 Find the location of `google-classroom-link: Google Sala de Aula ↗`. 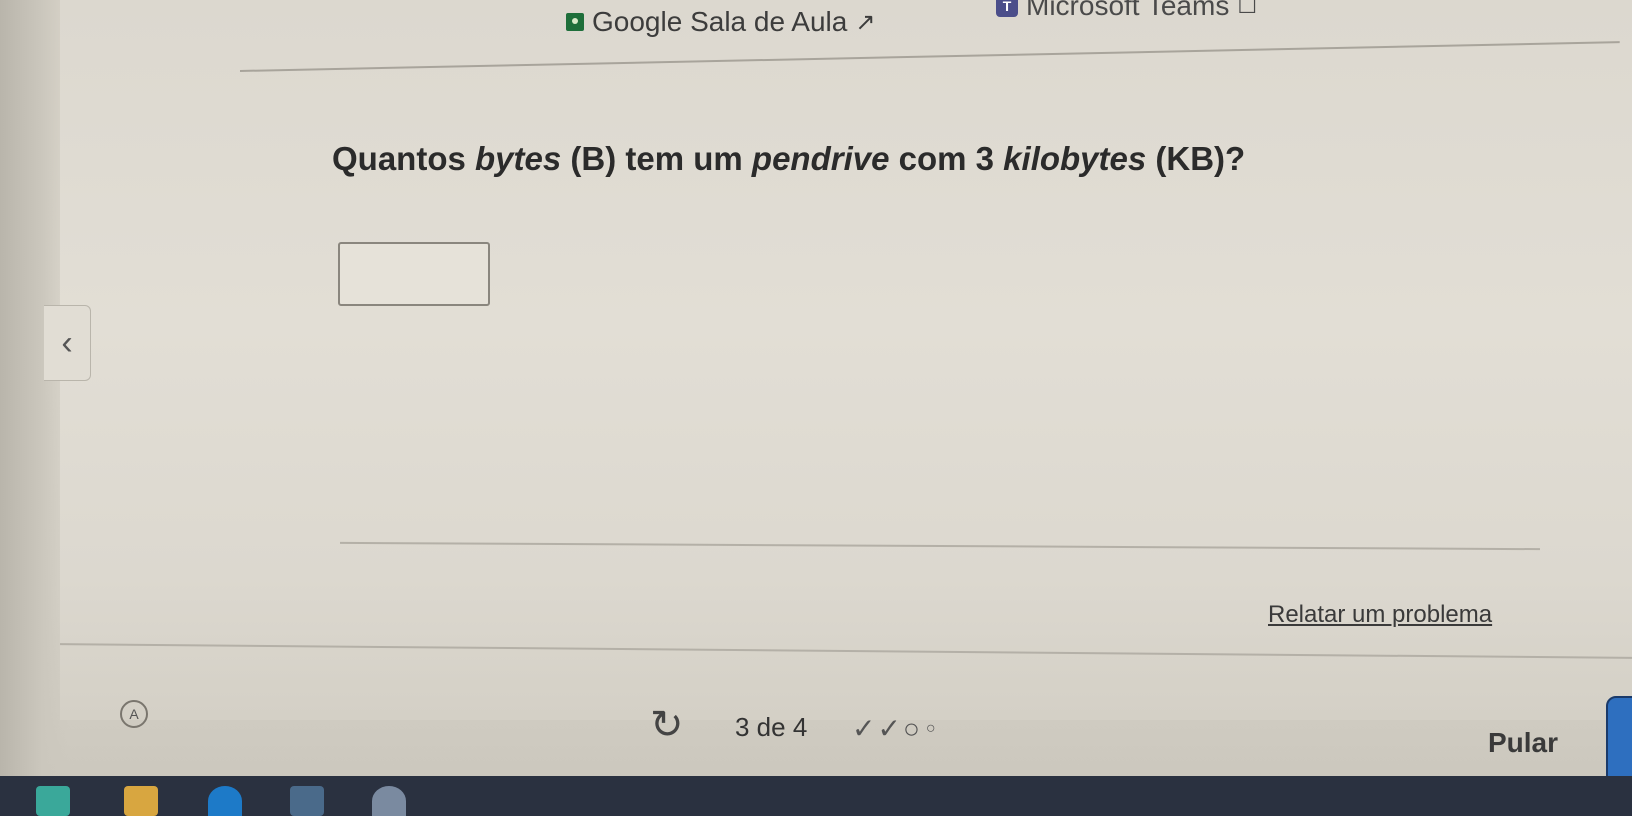

google-classroom-link: Google Sala de Aula ↗ is located at coordinates (720, 22).